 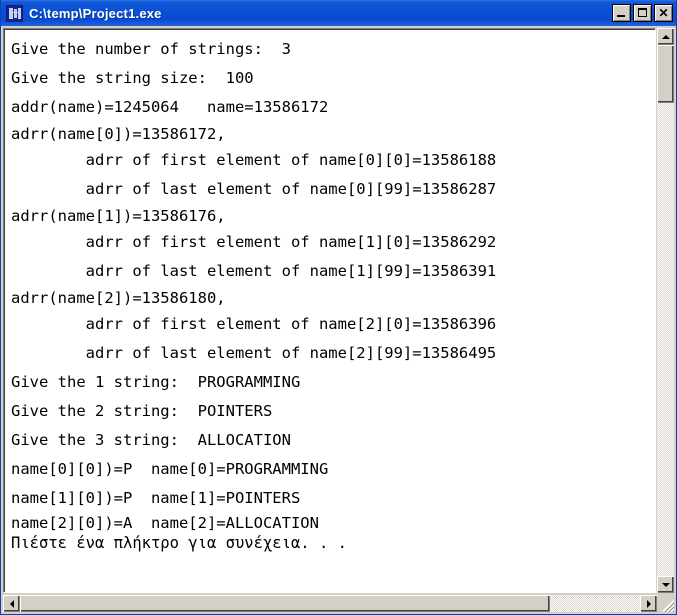 What do you see at coordinates (165, 523) in the screenshot?
I see `console-line: name[2][0])=A name[2]=ALLOCATION` at bounding box center [165, 523].